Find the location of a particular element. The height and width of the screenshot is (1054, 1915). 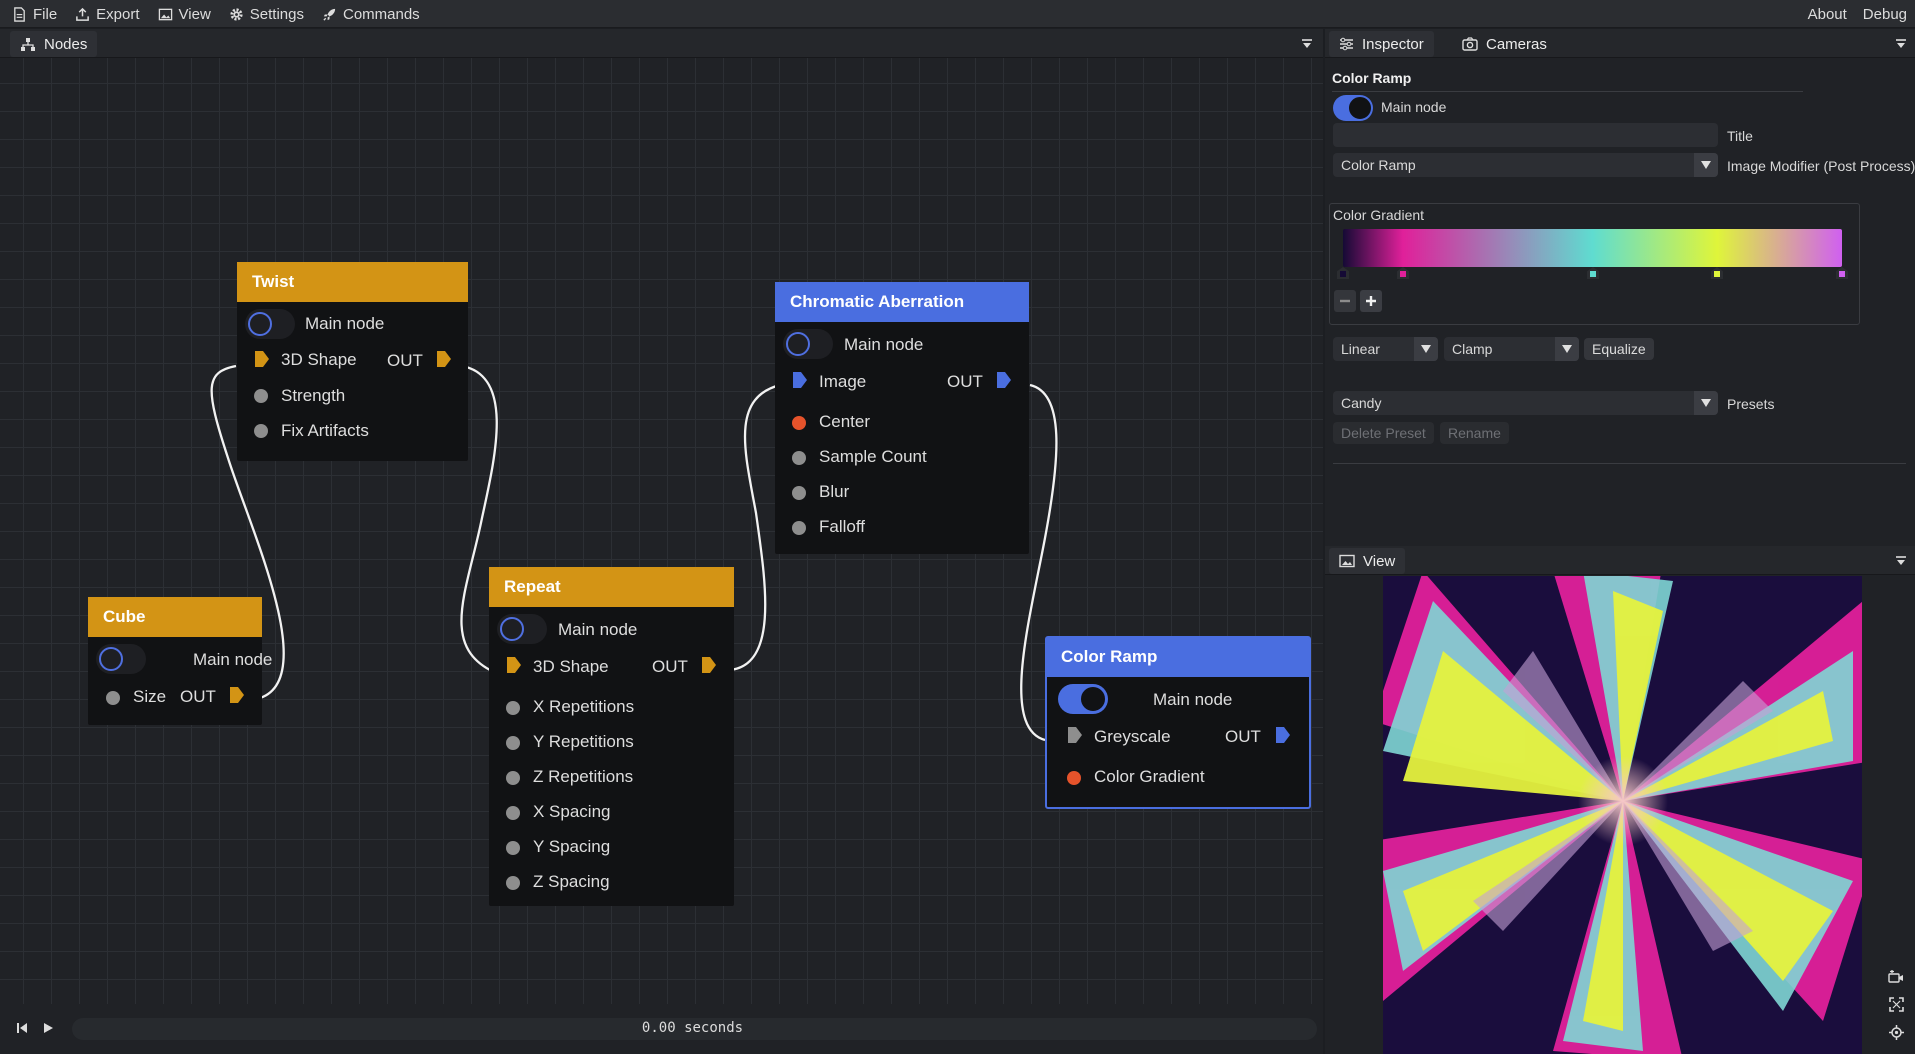

delete-preset-button: Delete Preset is located at coordinates (1383, 433).